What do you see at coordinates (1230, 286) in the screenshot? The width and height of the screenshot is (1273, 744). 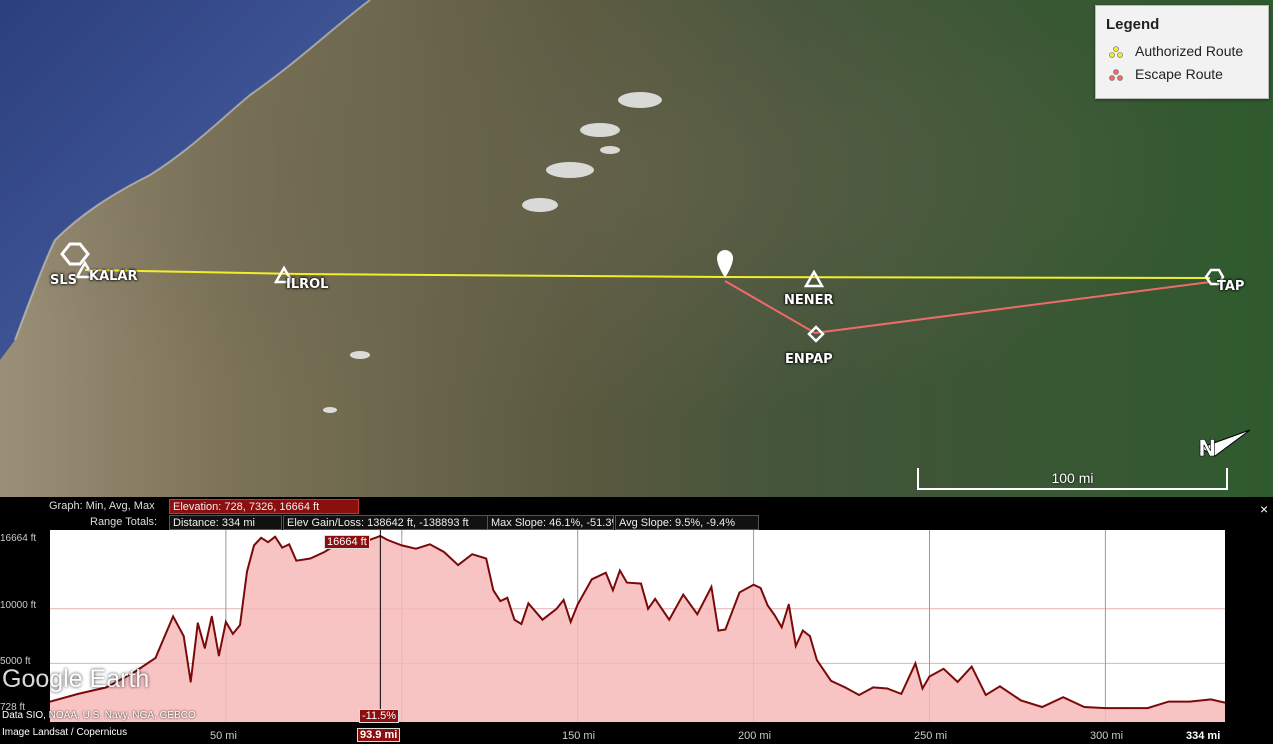 I see `waypoint-label-tap: TAP` at bounding box center [1230, 286].